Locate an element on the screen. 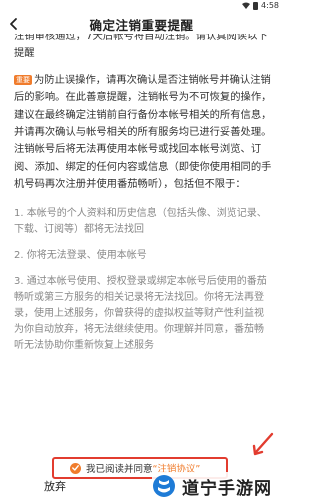  watermark-text: 道宁手游网 is located at coordinates (227, 488).